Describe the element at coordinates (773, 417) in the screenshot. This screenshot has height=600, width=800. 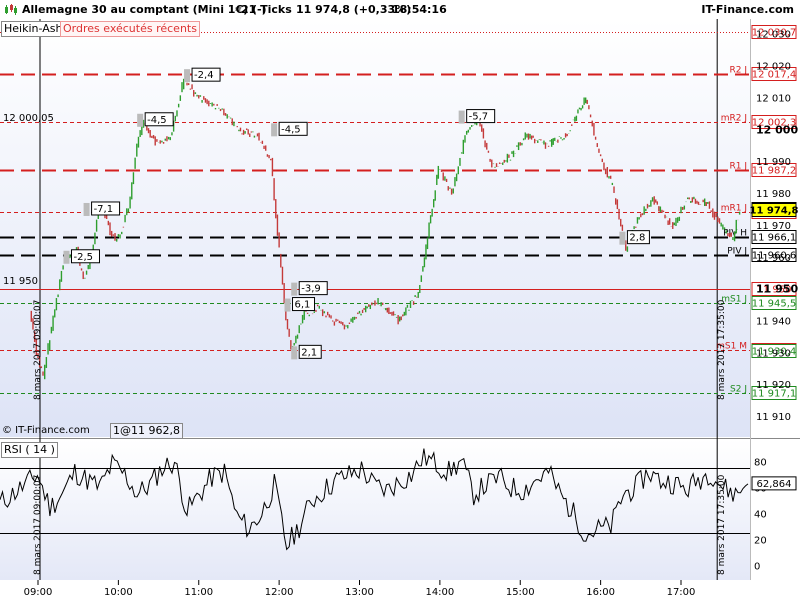
I see `y-tick-label: 11 910` at that location.